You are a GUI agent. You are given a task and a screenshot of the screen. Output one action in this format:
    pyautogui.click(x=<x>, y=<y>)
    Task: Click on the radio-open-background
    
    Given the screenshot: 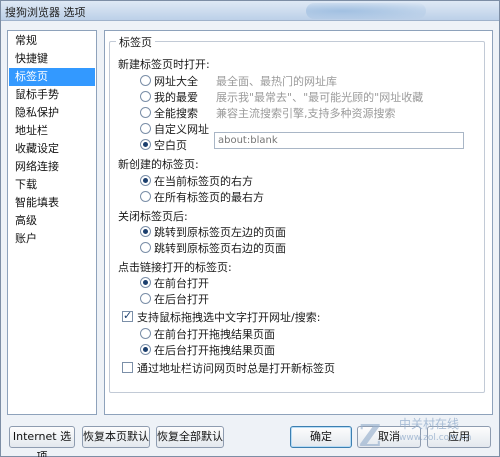 What is the action you would take?
    pyautogui.click(x=145, y=298)
    